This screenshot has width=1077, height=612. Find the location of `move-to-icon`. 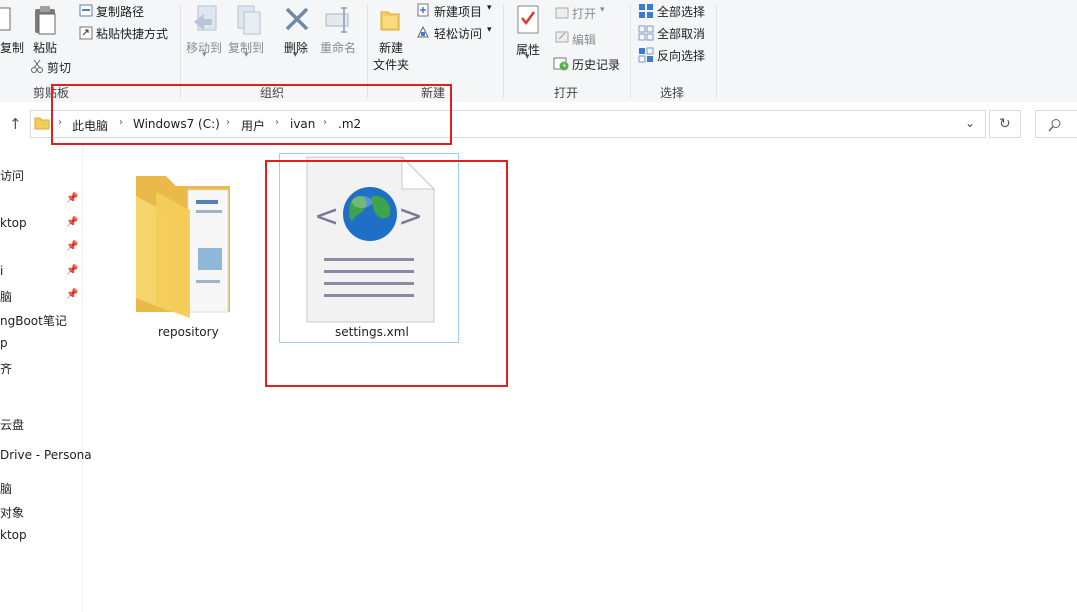

move-to-icon is located at coordinates (207, 20).